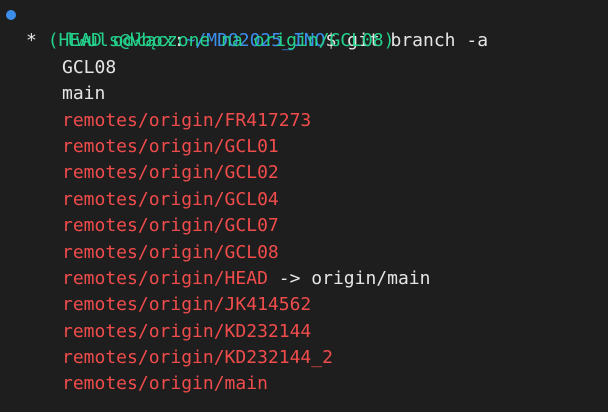 The image size is (608, 412). I want to click on remote-branch: remotes/origin/GCL08, so click(170, 252).